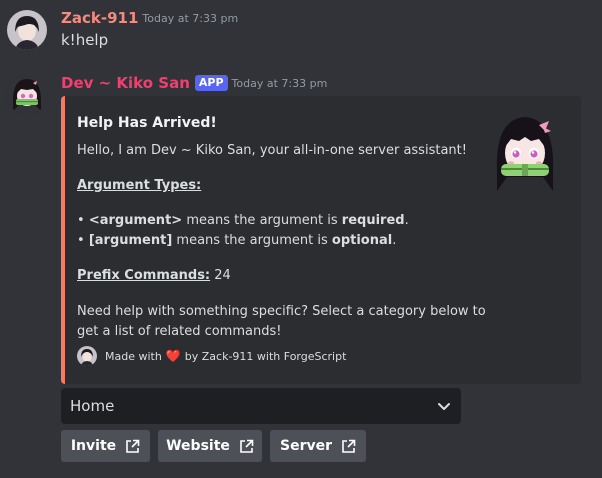 The height and width of the screenshot is (478, 602). What do you see at coordinates (262, 220) in the screenshot?
I see `argument-required-text: means the argument is` at bounding box center [262, 220].